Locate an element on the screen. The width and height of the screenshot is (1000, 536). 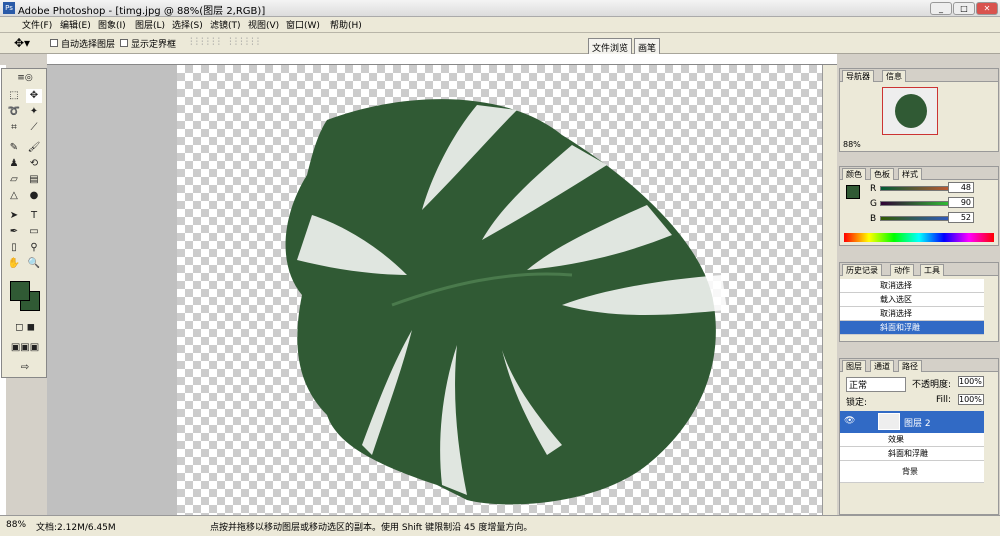
navigator-zoom: 88% is located at coordinates (852, 144).